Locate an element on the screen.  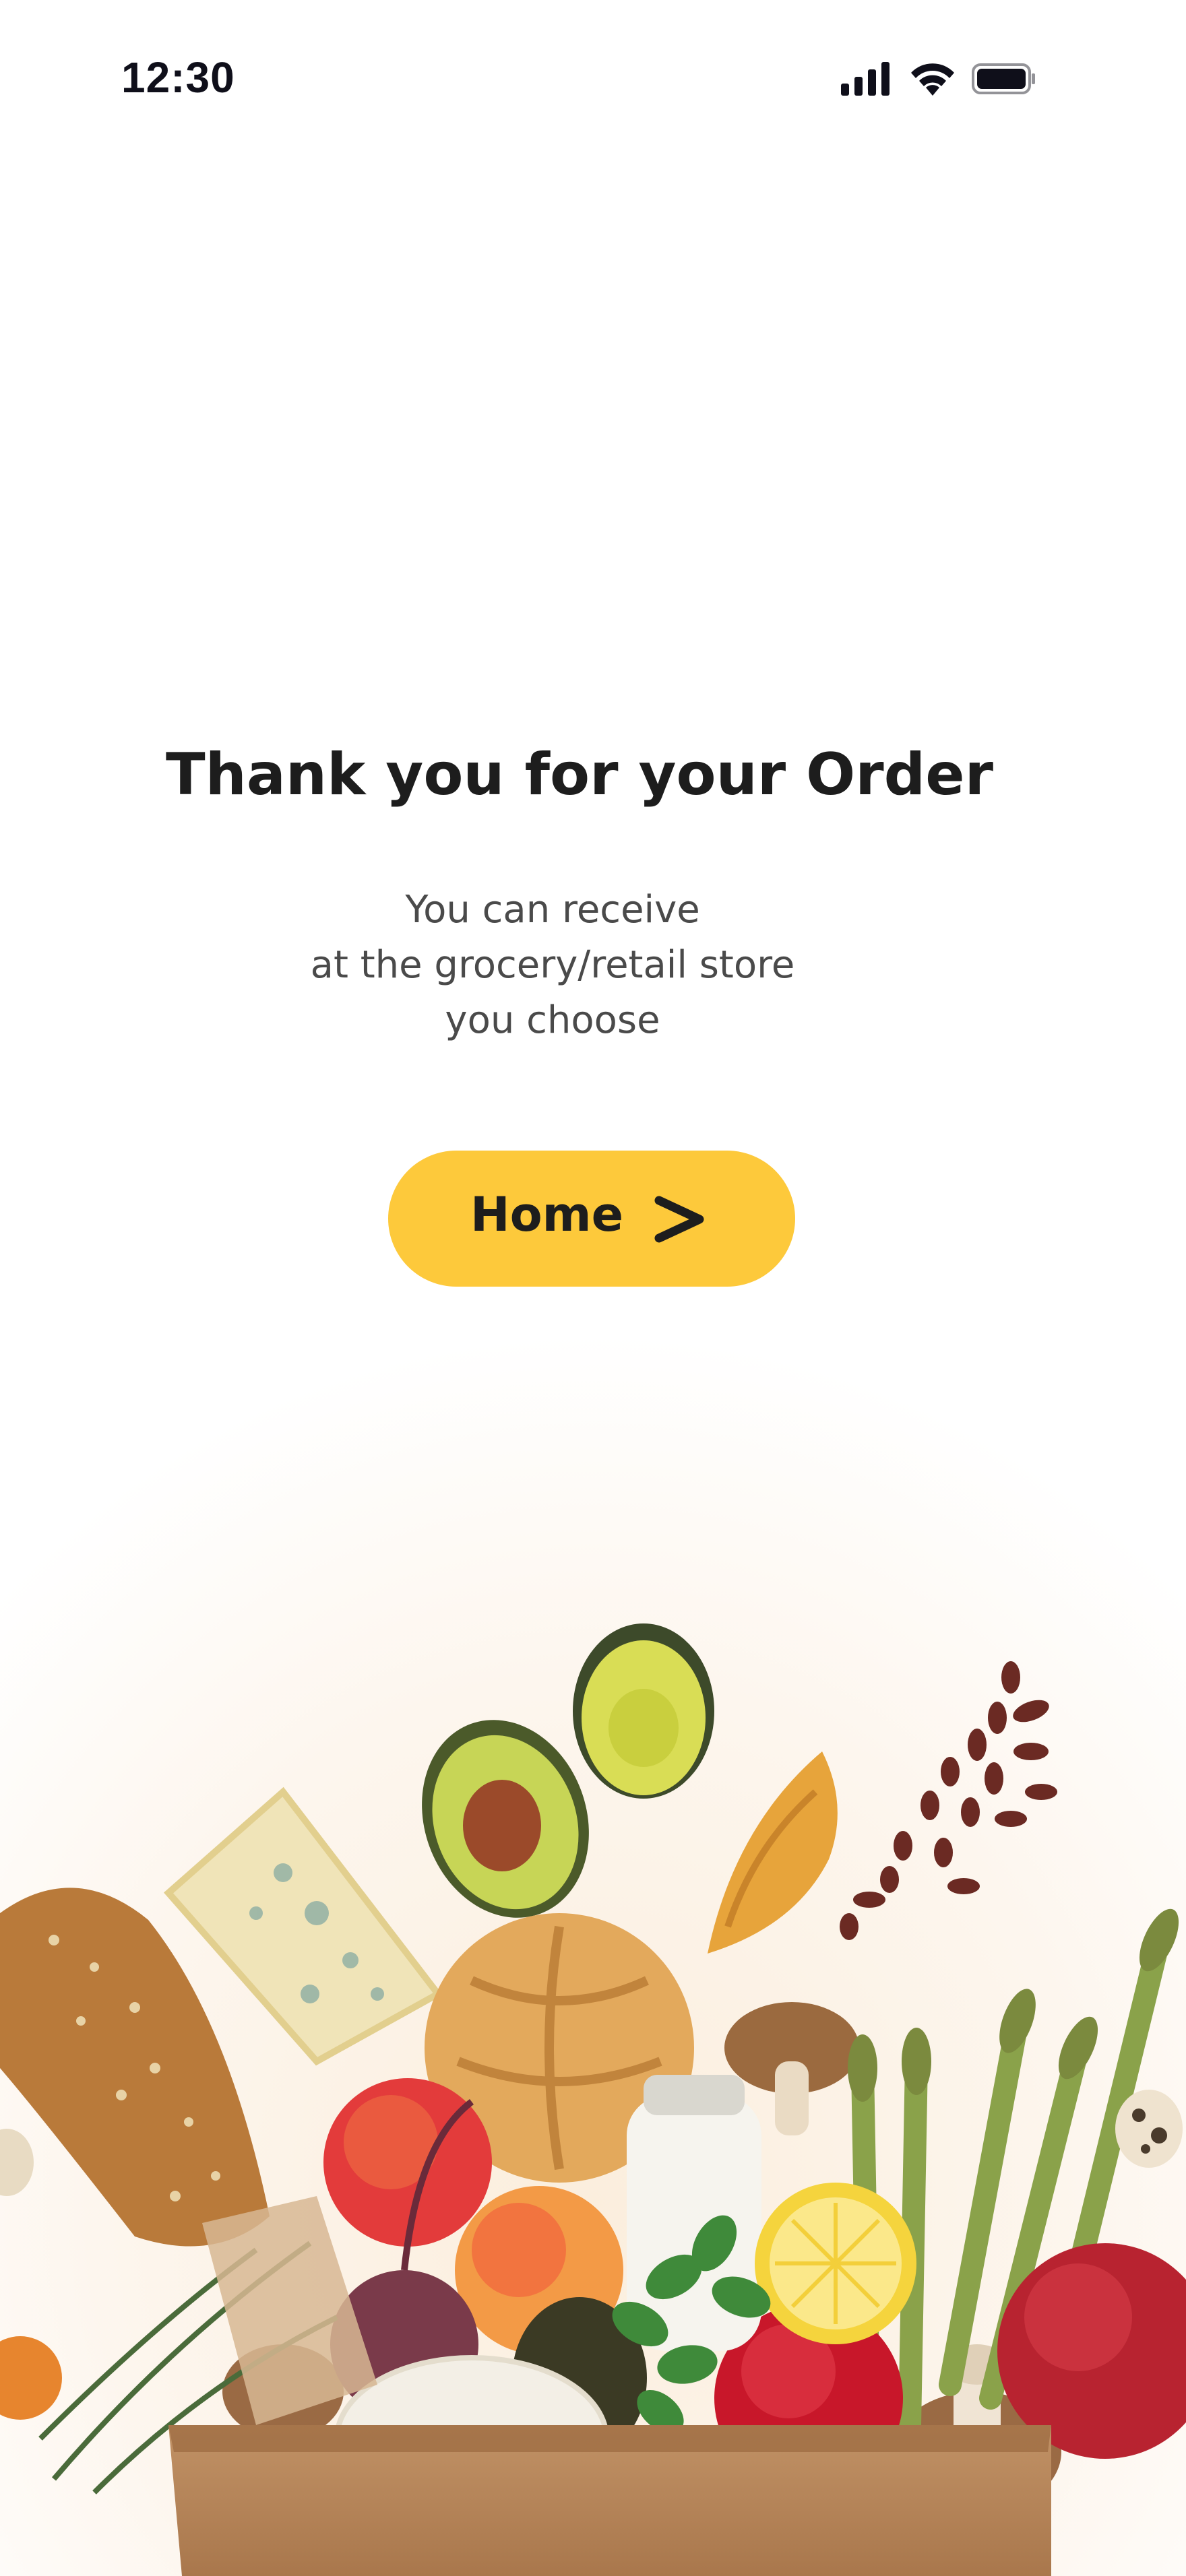
message-line-2: at the grocery/retail store is located at coordinates (552, 965).